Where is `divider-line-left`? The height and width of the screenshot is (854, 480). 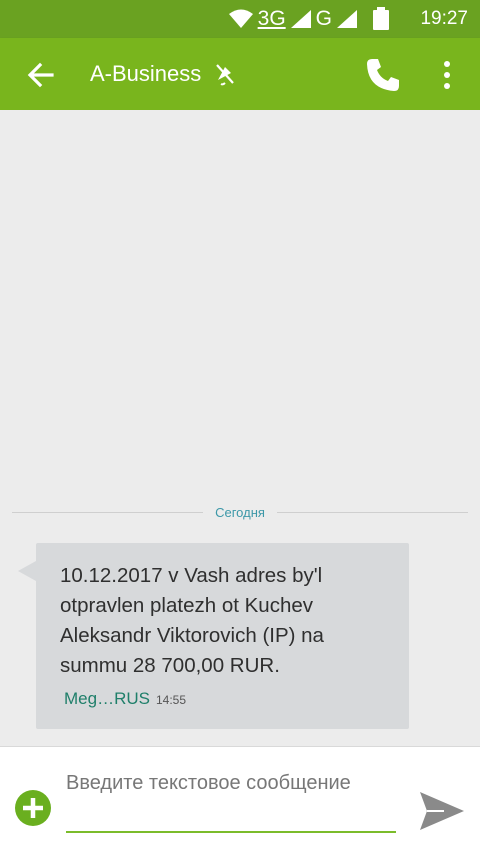
divider-line-left is located at coordinates (108, 512).